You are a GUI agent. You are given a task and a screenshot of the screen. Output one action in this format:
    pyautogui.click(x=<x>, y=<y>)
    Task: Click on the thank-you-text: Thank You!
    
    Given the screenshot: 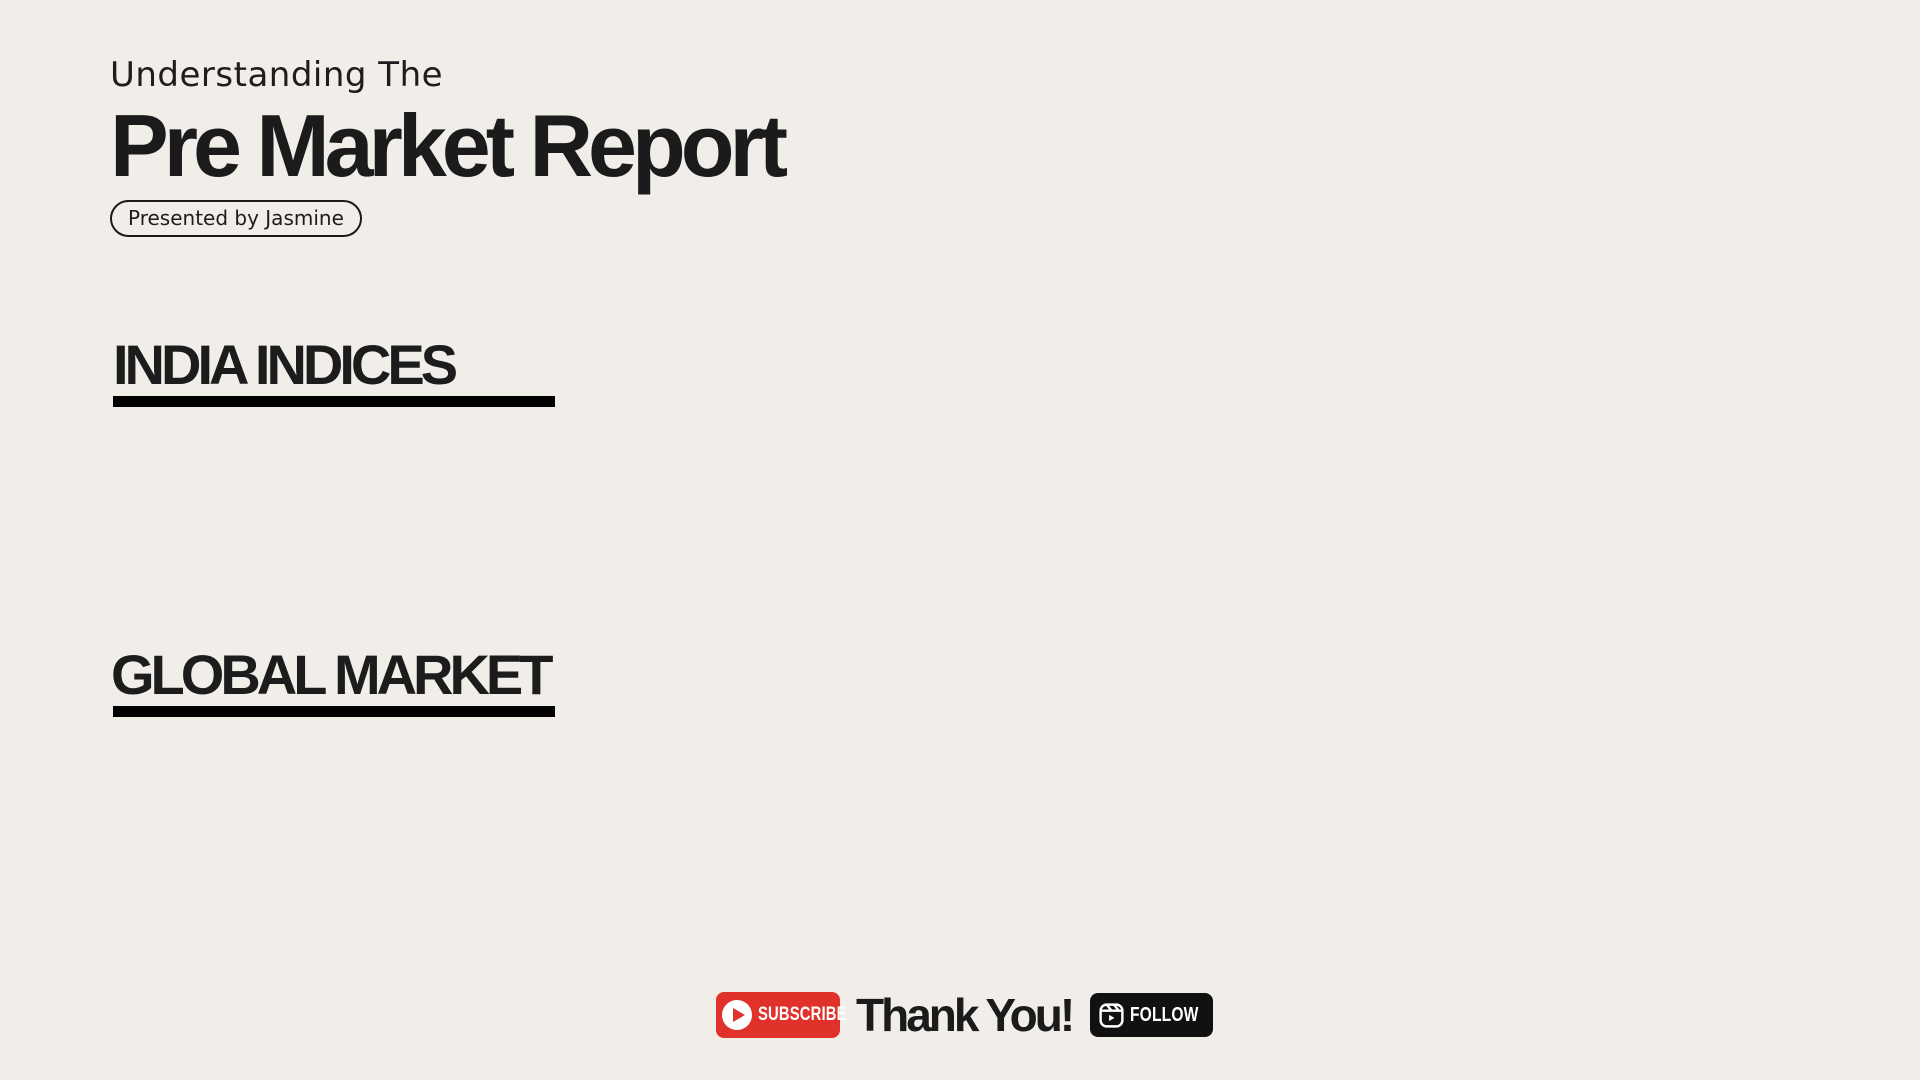 What is the action you would take?
    pyautogui.click(x=965, y=1015)
    